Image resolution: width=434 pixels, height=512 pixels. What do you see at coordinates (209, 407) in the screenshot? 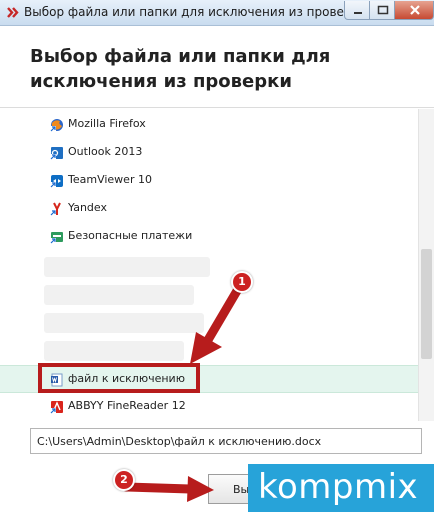
I see `list-item: ABBYY FineReader 12` at bounding box center [209, 407].